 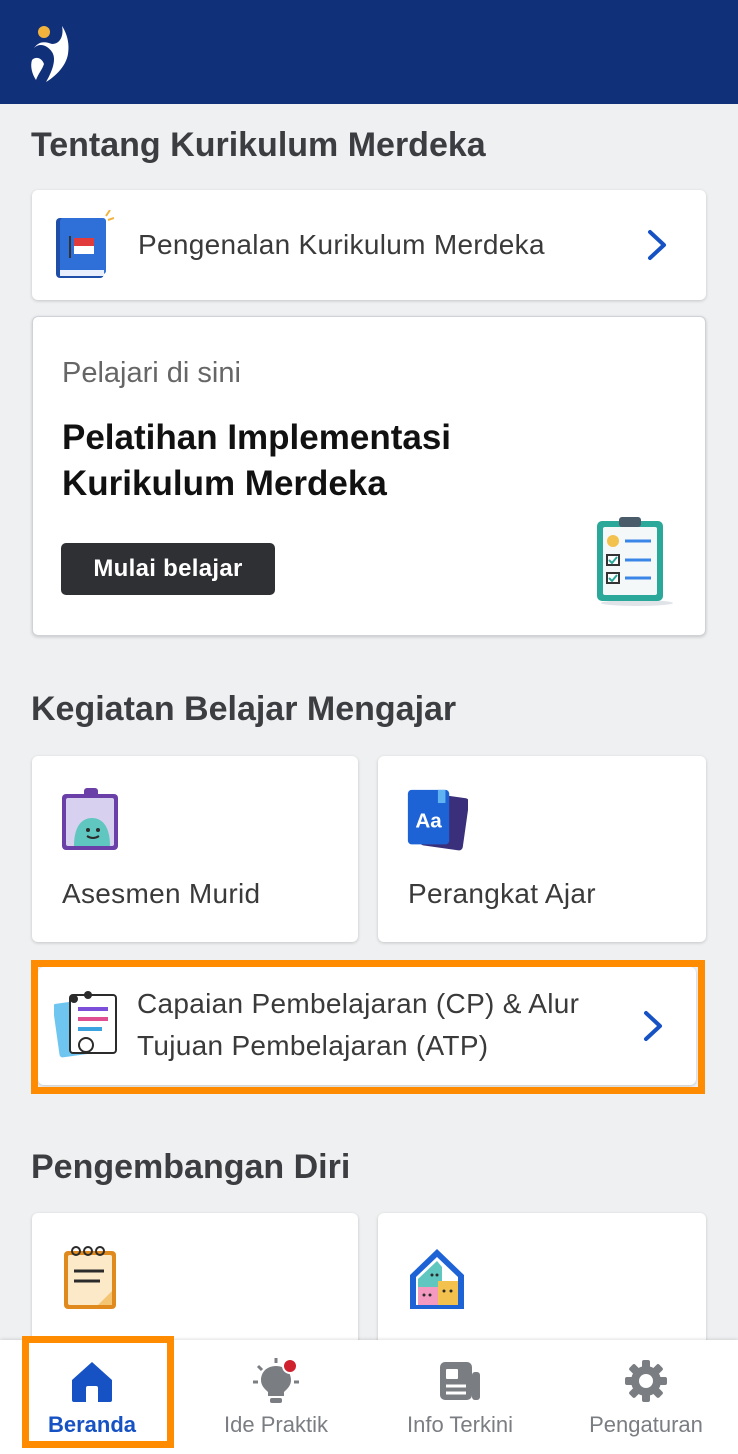 What do you see at coordinates (85, 244) in the screenshot?
I see `book-flag-icon` at bounding box center [85, 244].